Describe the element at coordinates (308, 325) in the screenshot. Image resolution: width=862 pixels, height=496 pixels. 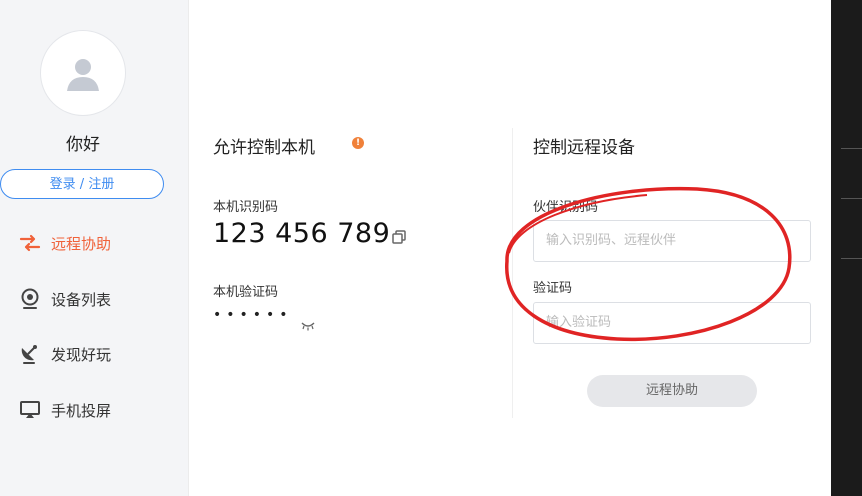
I see `eye-closed-icon` at that location.